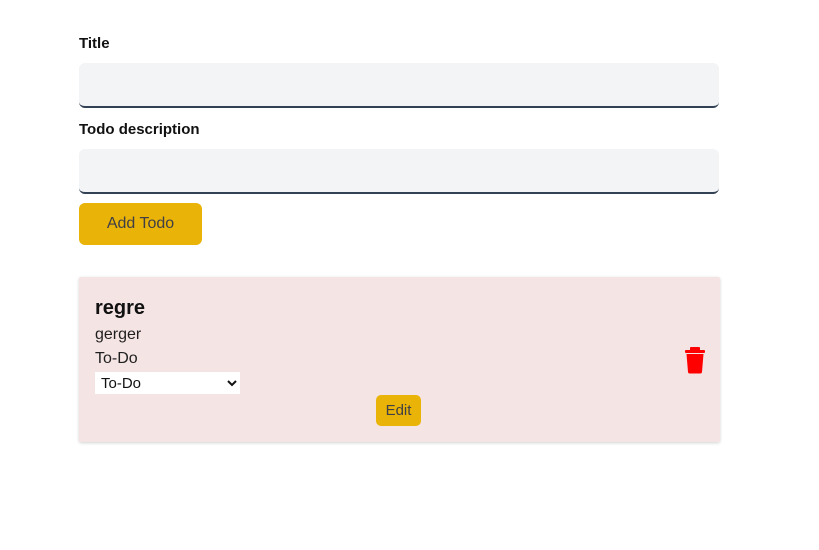 This screenshot has width=819, height=550. What do you see at coordinates (94, 43) in the screenshot?
I see `title-label: Title` at bounding box center [94, 43].